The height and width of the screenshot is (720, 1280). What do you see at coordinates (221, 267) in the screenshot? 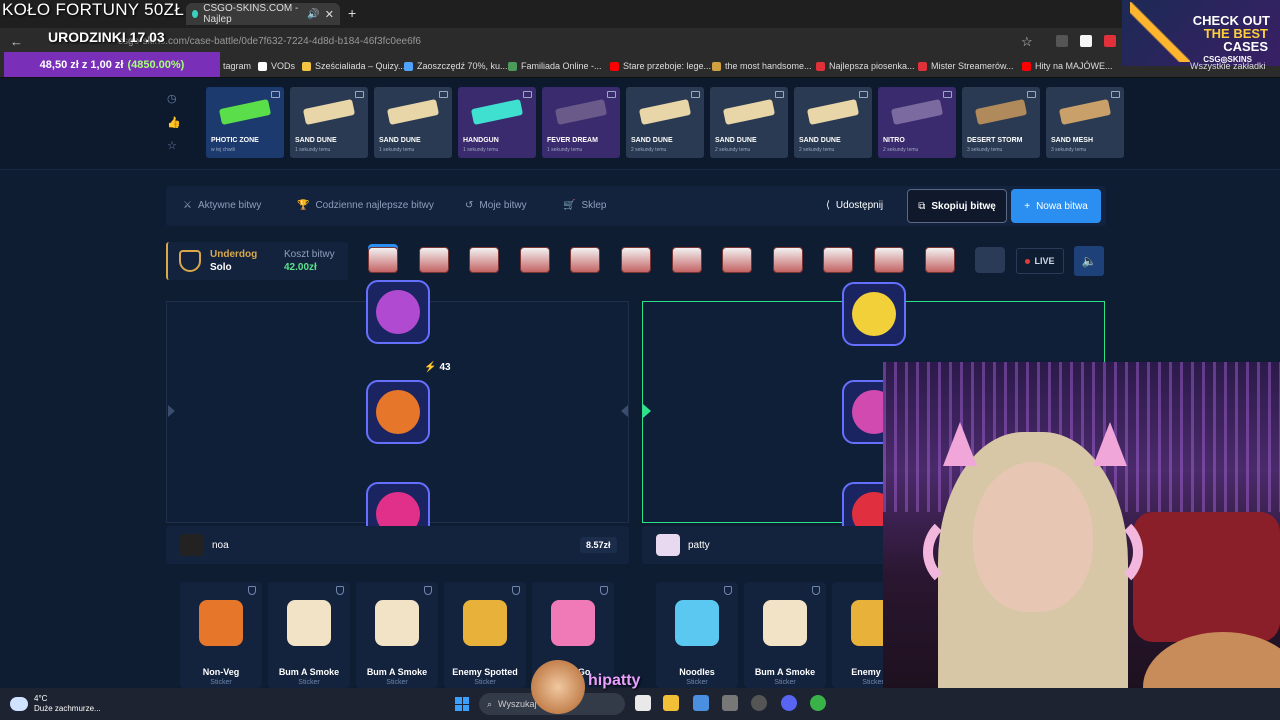
I see `battle-type: Solo` at bounding box center [221, 267].